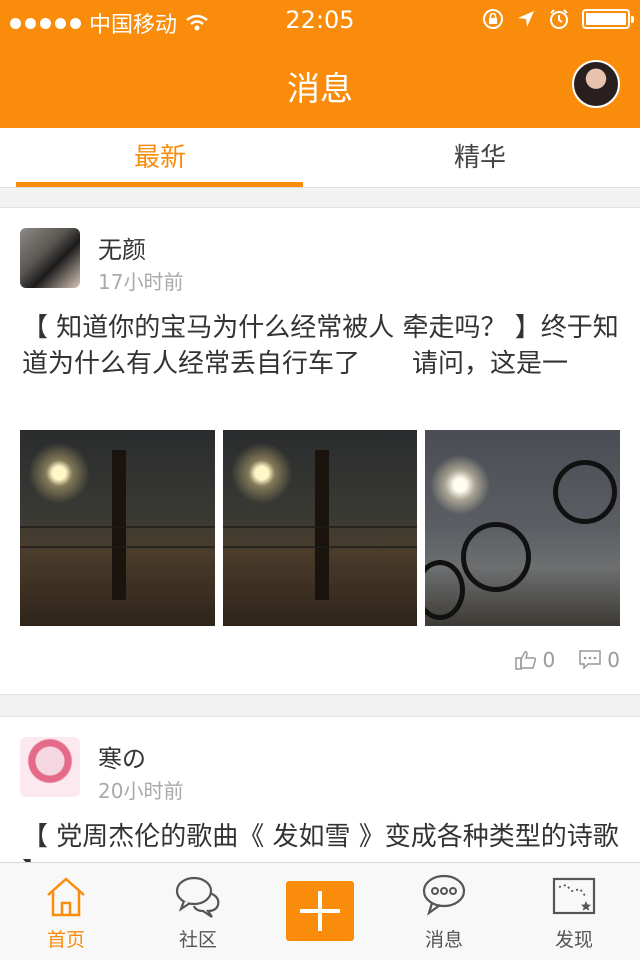  I want to click on tabbar-item-discover: 发现, so click(574, 911).